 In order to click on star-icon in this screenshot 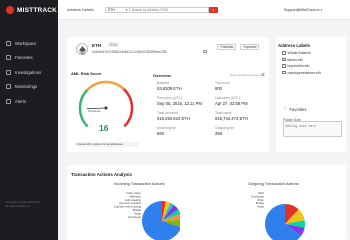, I will do `click(8, 58)`.